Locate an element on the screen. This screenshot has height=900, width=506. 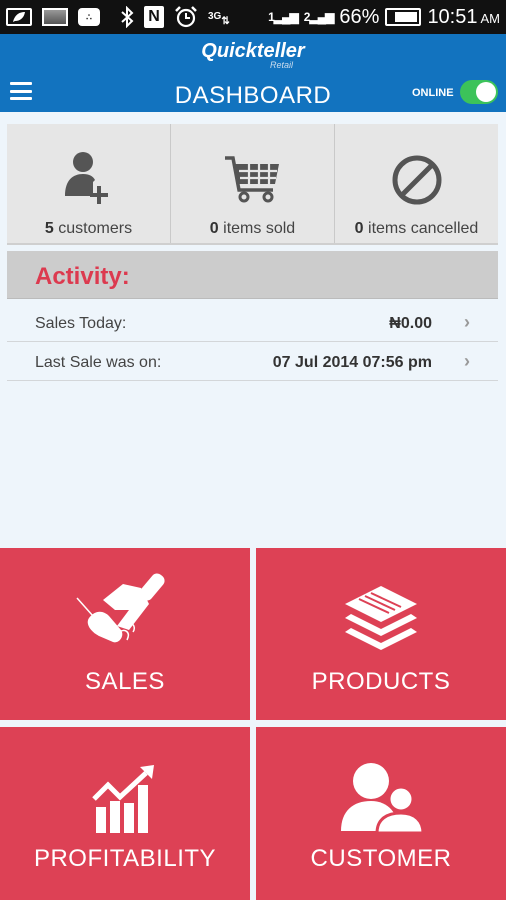
online-label: ONLINE is located at coordinates (433, 93).